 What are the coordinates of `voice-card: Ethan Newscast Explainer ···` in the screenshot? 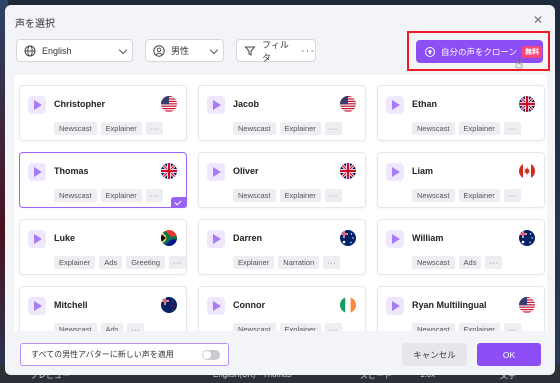 It's located at (461, 113).